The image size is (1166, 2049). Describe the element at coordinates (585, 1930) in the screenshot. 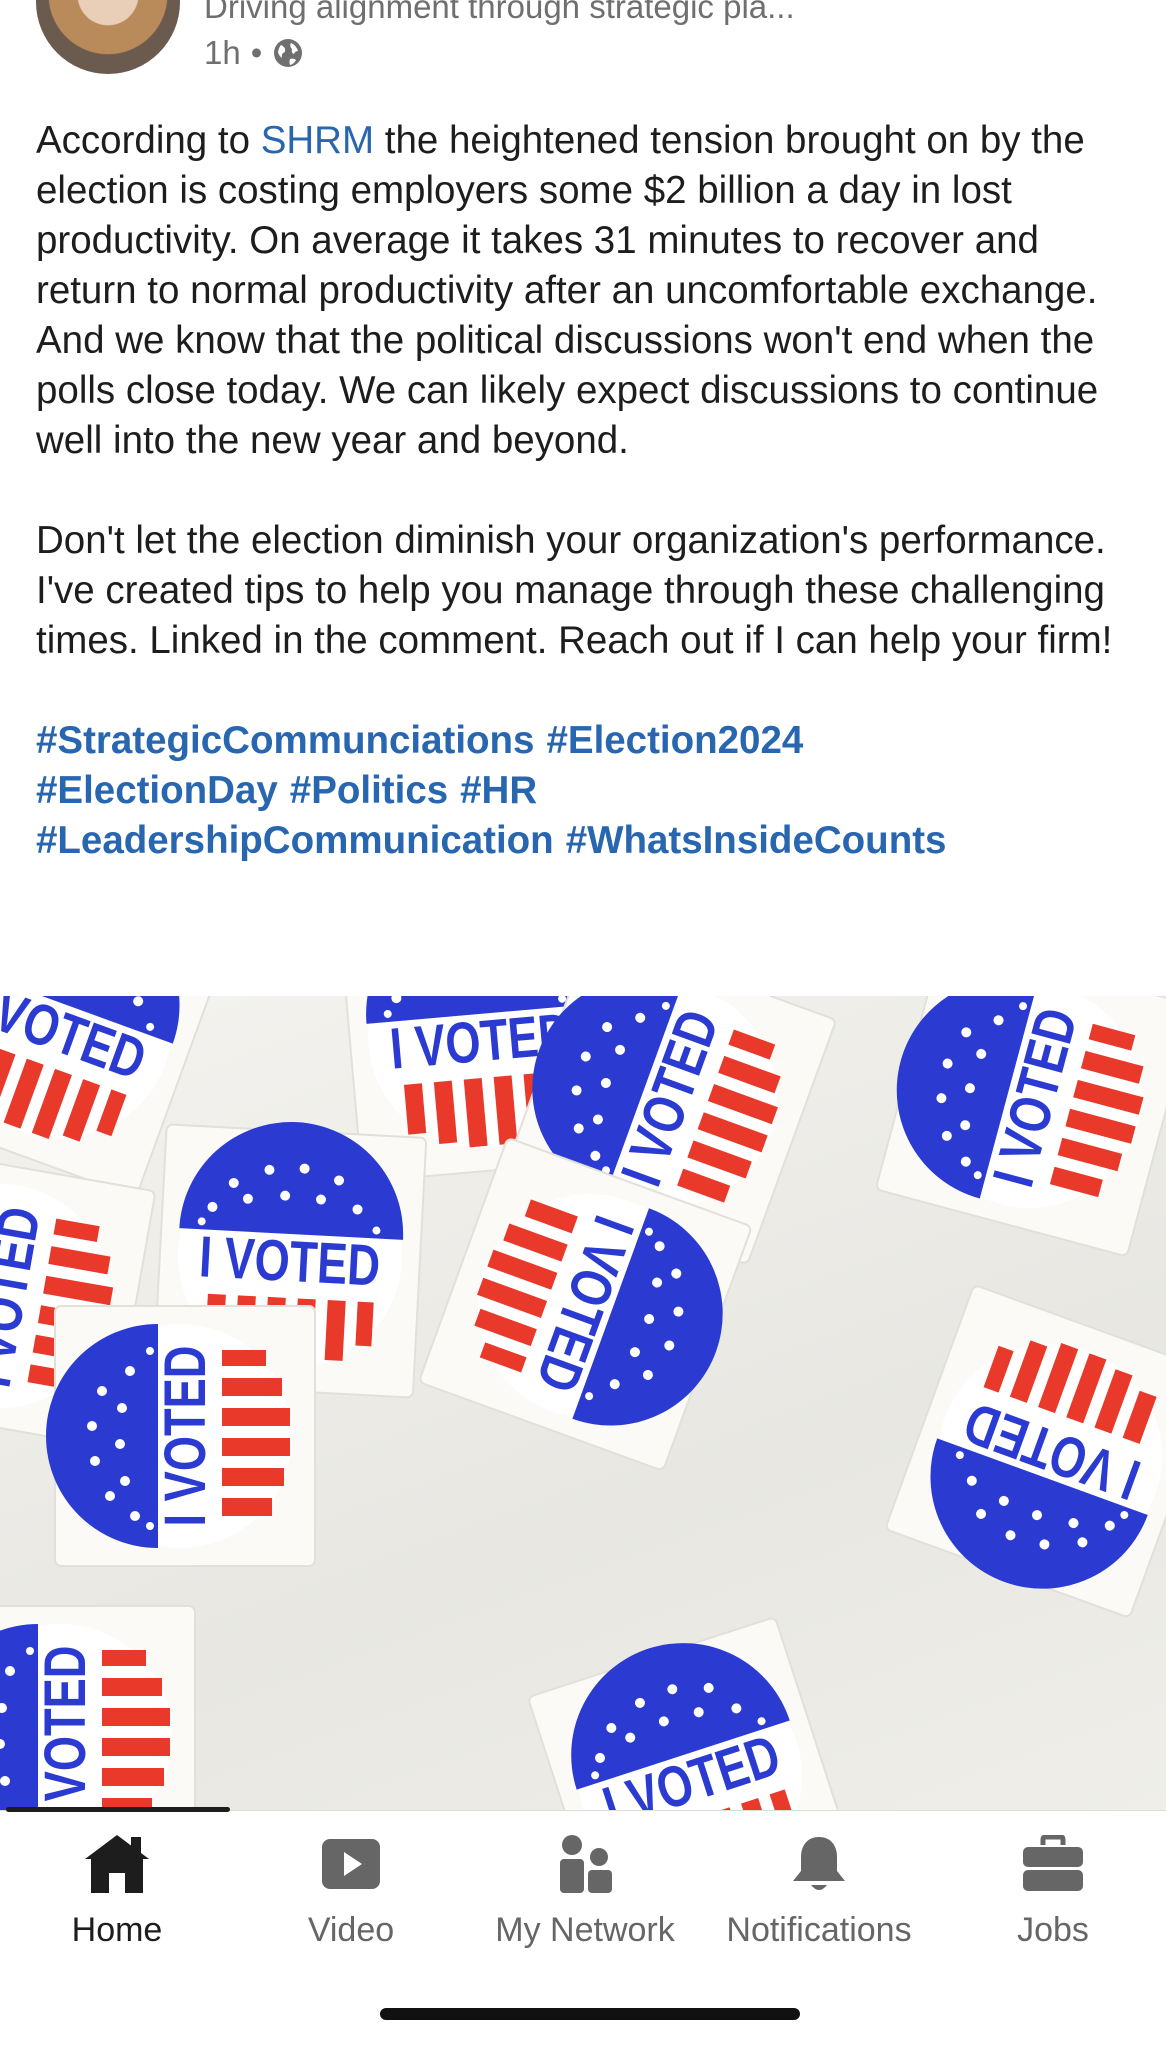

I see `tab-label: My Network` at that location.